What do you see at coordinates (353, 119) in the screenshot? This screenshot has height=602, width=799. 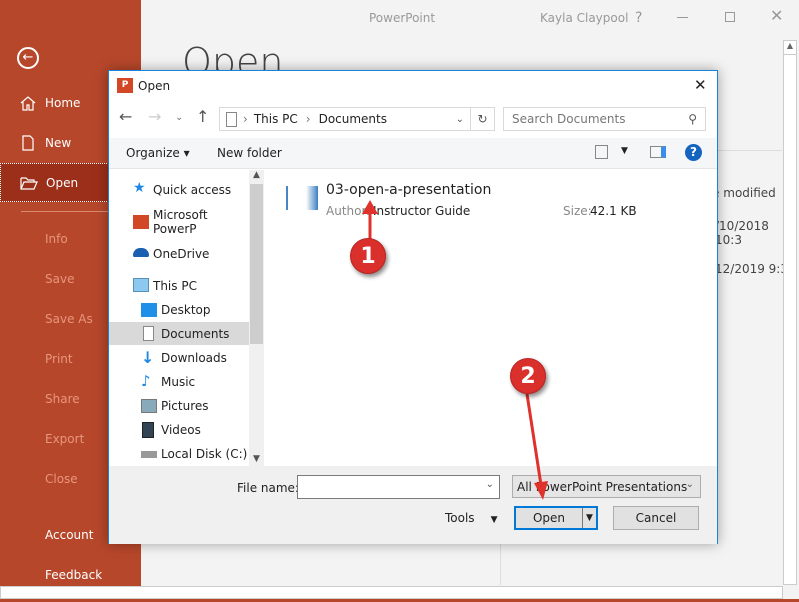 I see `breadcrumb-documents: Documents` at bounding box center [353, 119].